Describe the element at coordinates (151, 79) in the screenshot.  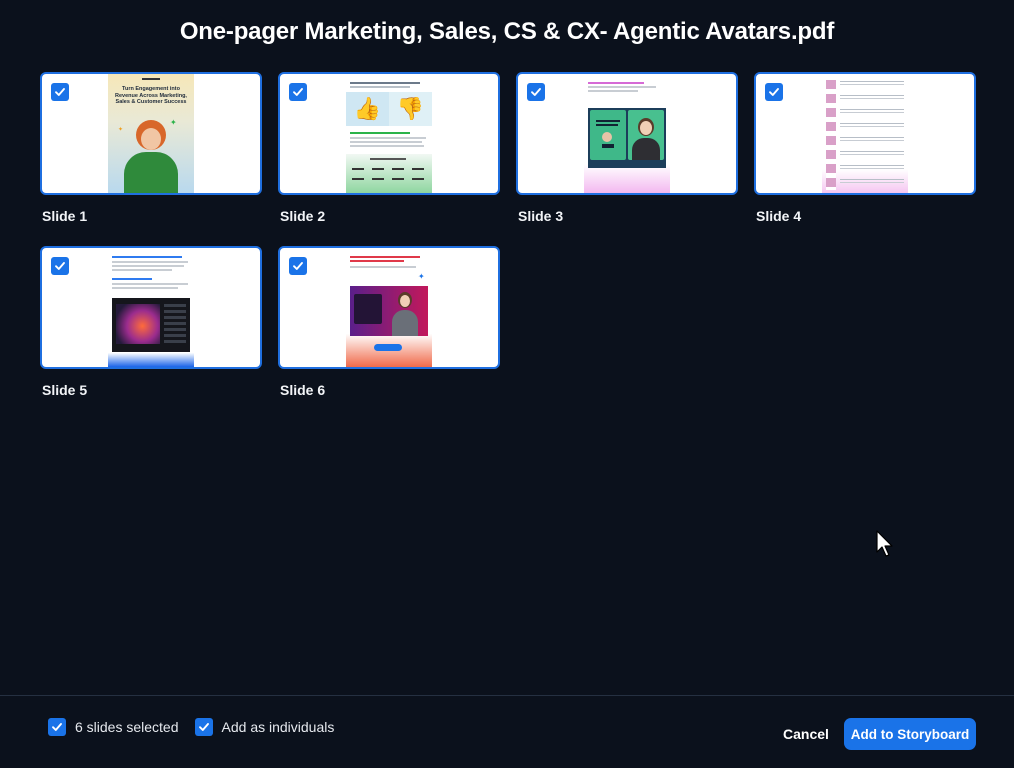
I see `logo-mark` at that location.